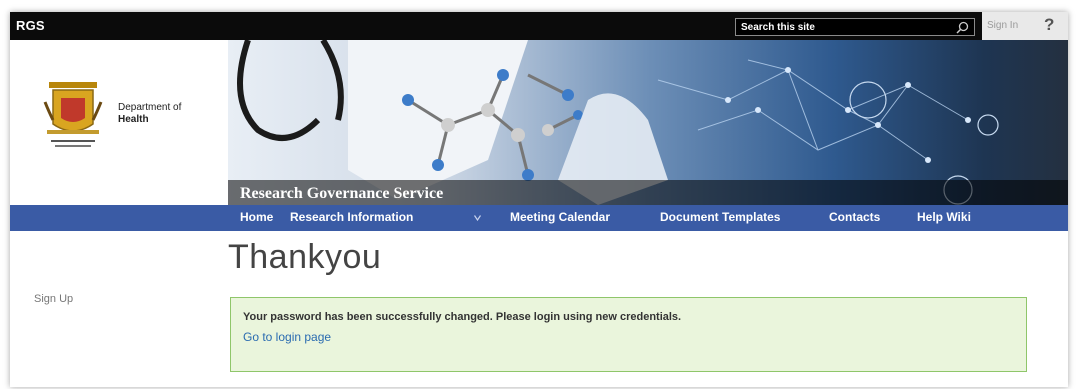  Describe the element at coordinates (1049, 25) in the screenshot. I see `help-icon: ?` at that location.